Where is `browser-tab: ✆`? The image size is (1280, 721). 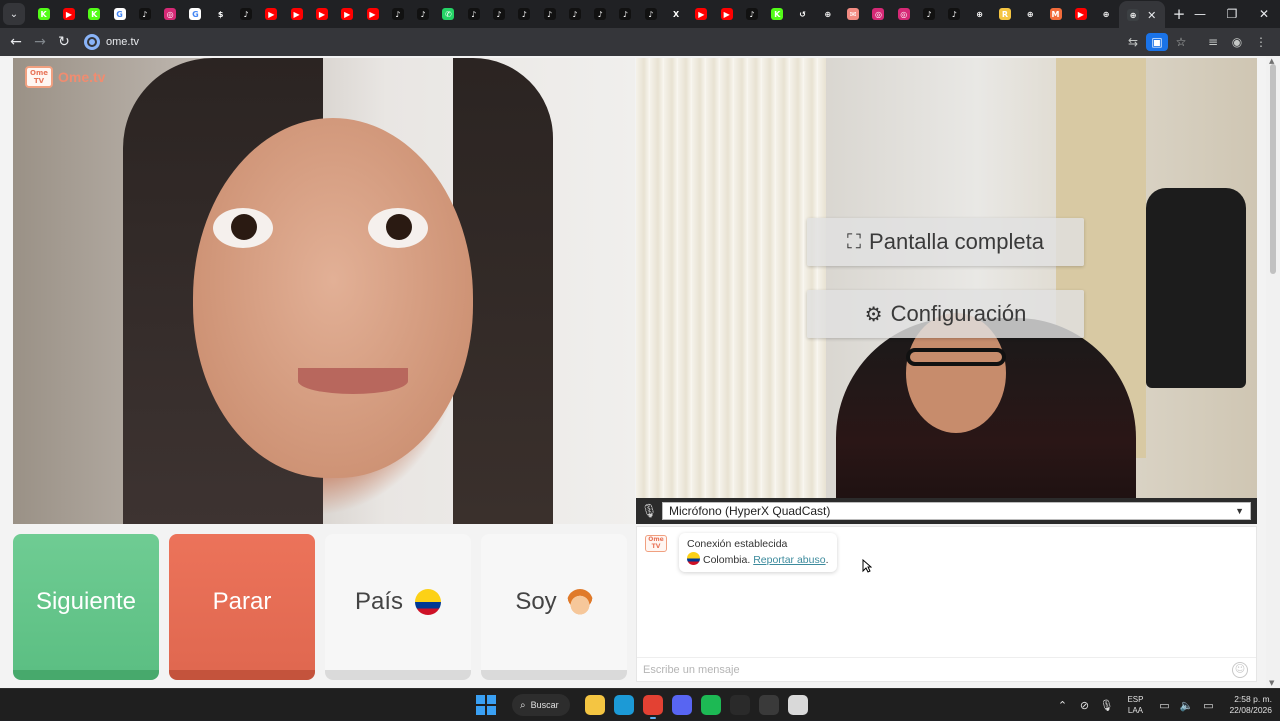 browser-tab: ✆ is located at coordinates (448, 14).